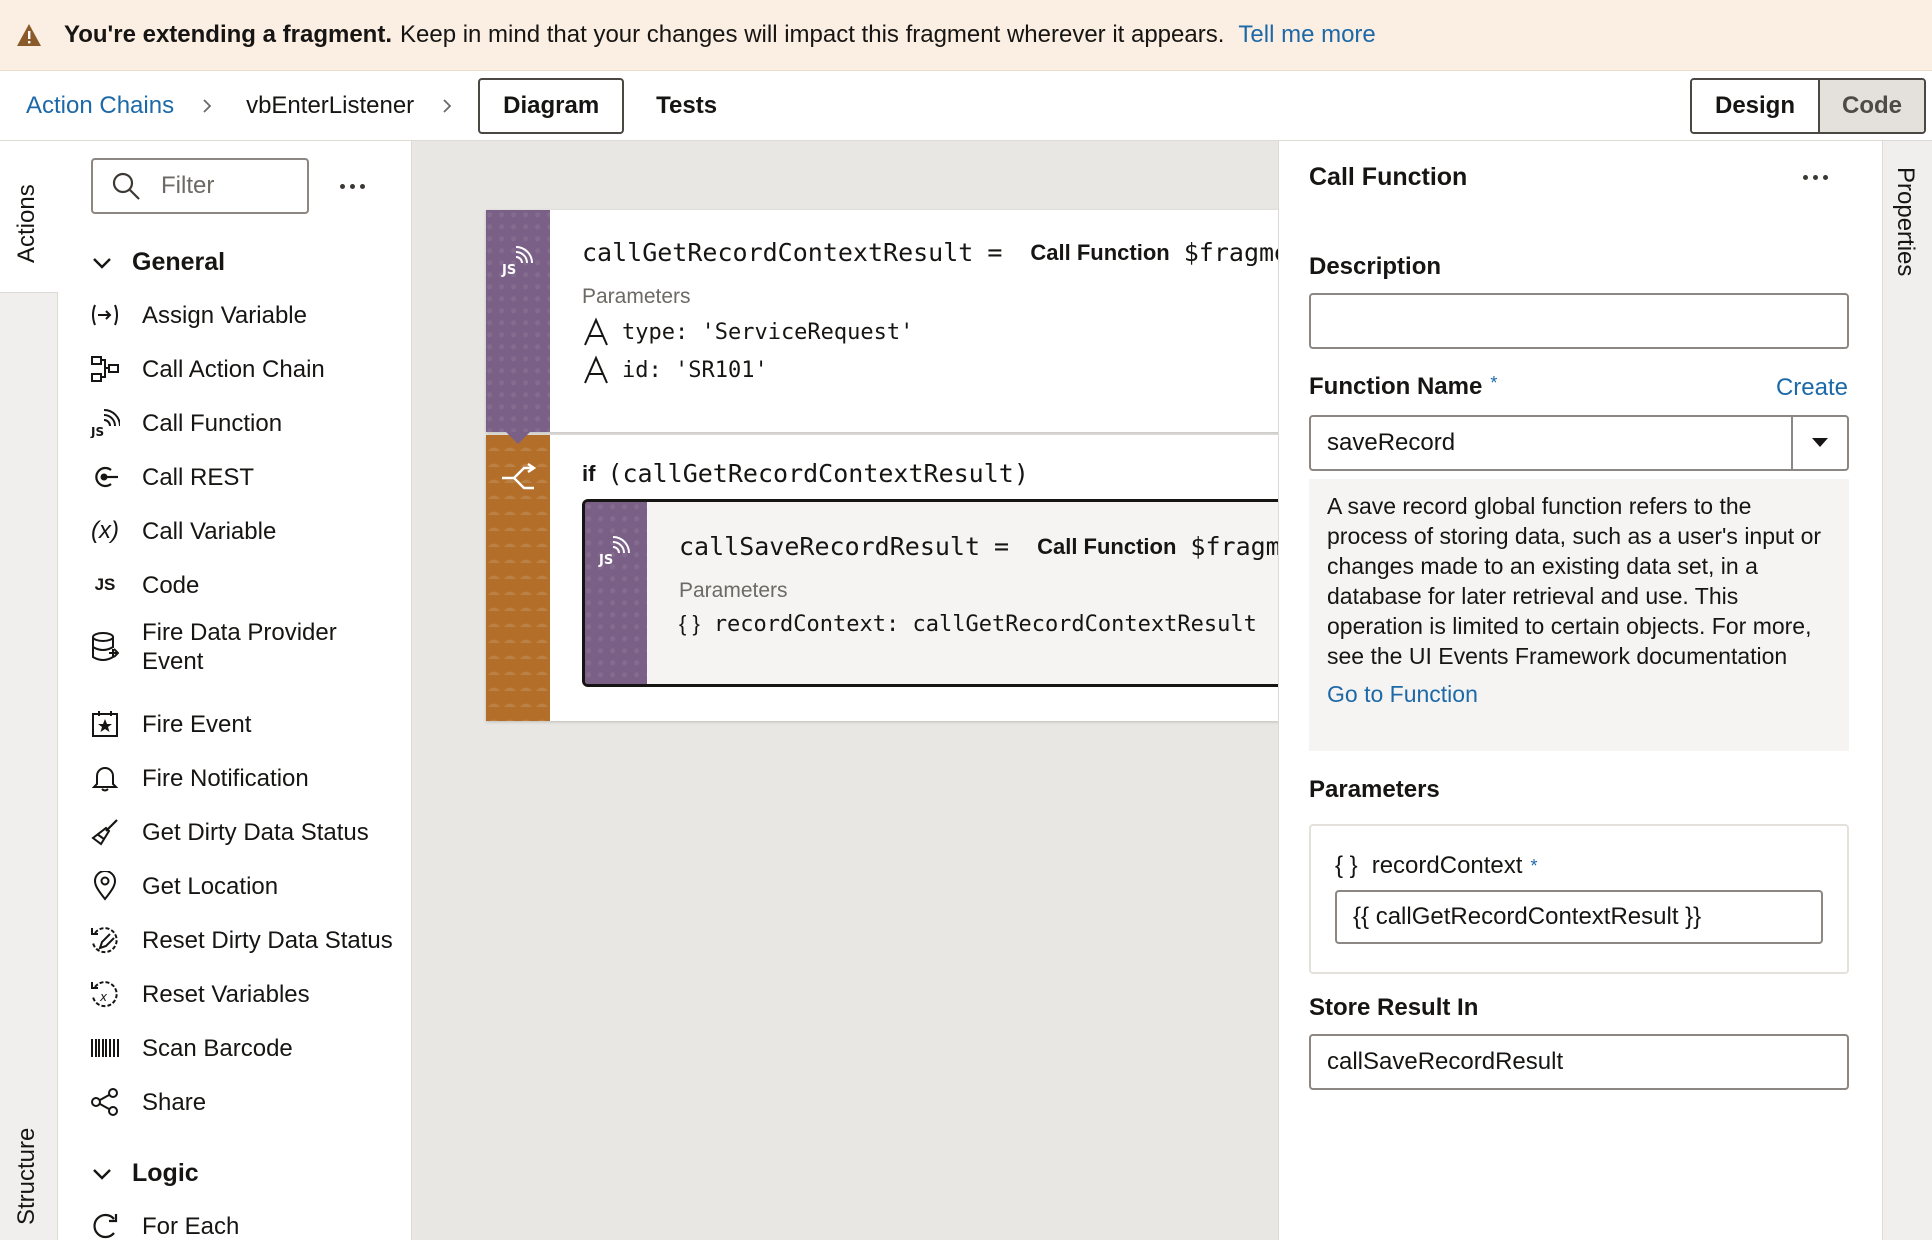 Image resolution: width=1932 pixels, height=1240 pixels. What do you see at coordinates (1871, 106) in the screenshot?
I see `code-button: Code` at bounding box center [1871, 106].